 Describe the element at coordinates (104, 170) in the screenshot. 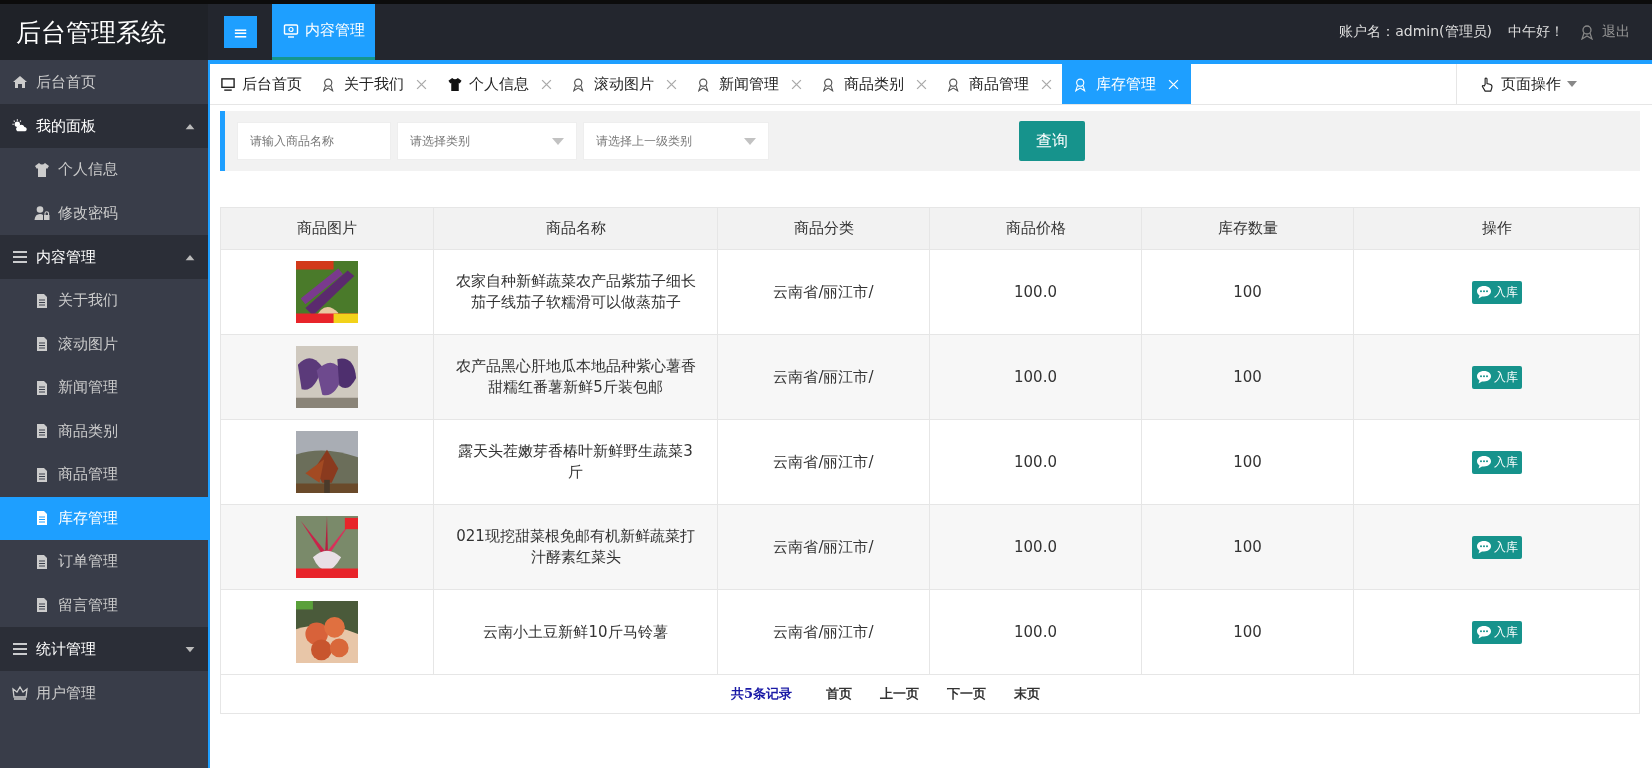

I see `sidebar-subitem: 个人信息` at that location.